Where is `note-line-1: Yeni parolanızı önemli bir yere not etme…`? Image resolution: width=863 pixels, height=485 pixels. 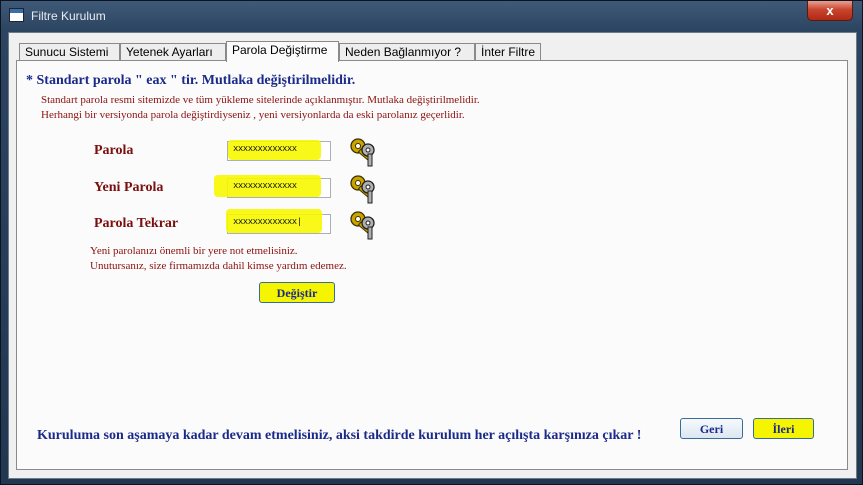
note-line-1: Yeni parolanızı önemli bir yere not etme… is located at coordinates (194, 251).